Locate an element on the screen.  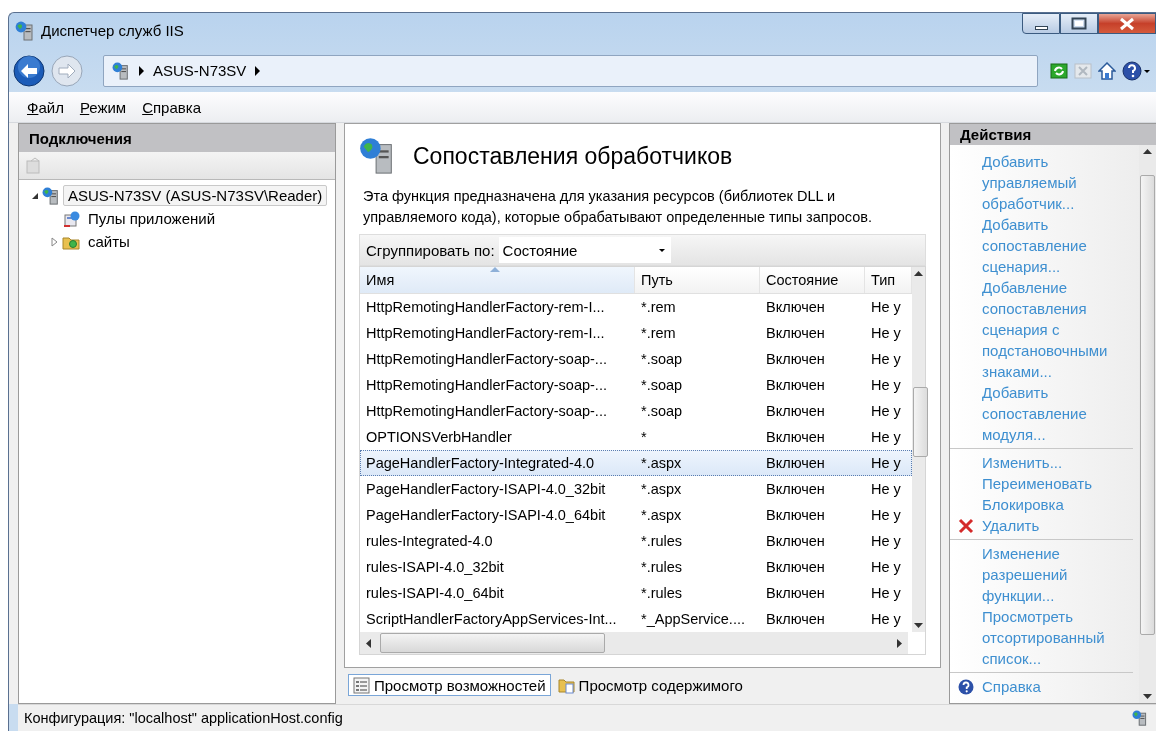
table-row: ScriptHandlerFactoryAppServices-Int... *_AppService.... Включен Не у is located at coordinates (636, 619).